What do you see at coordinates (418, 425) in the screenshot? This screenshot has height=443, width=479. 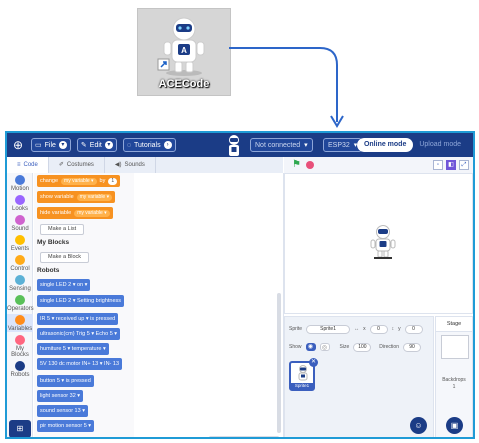 I see `add-sprite-button: ☺` at bounding box center [418, 425].